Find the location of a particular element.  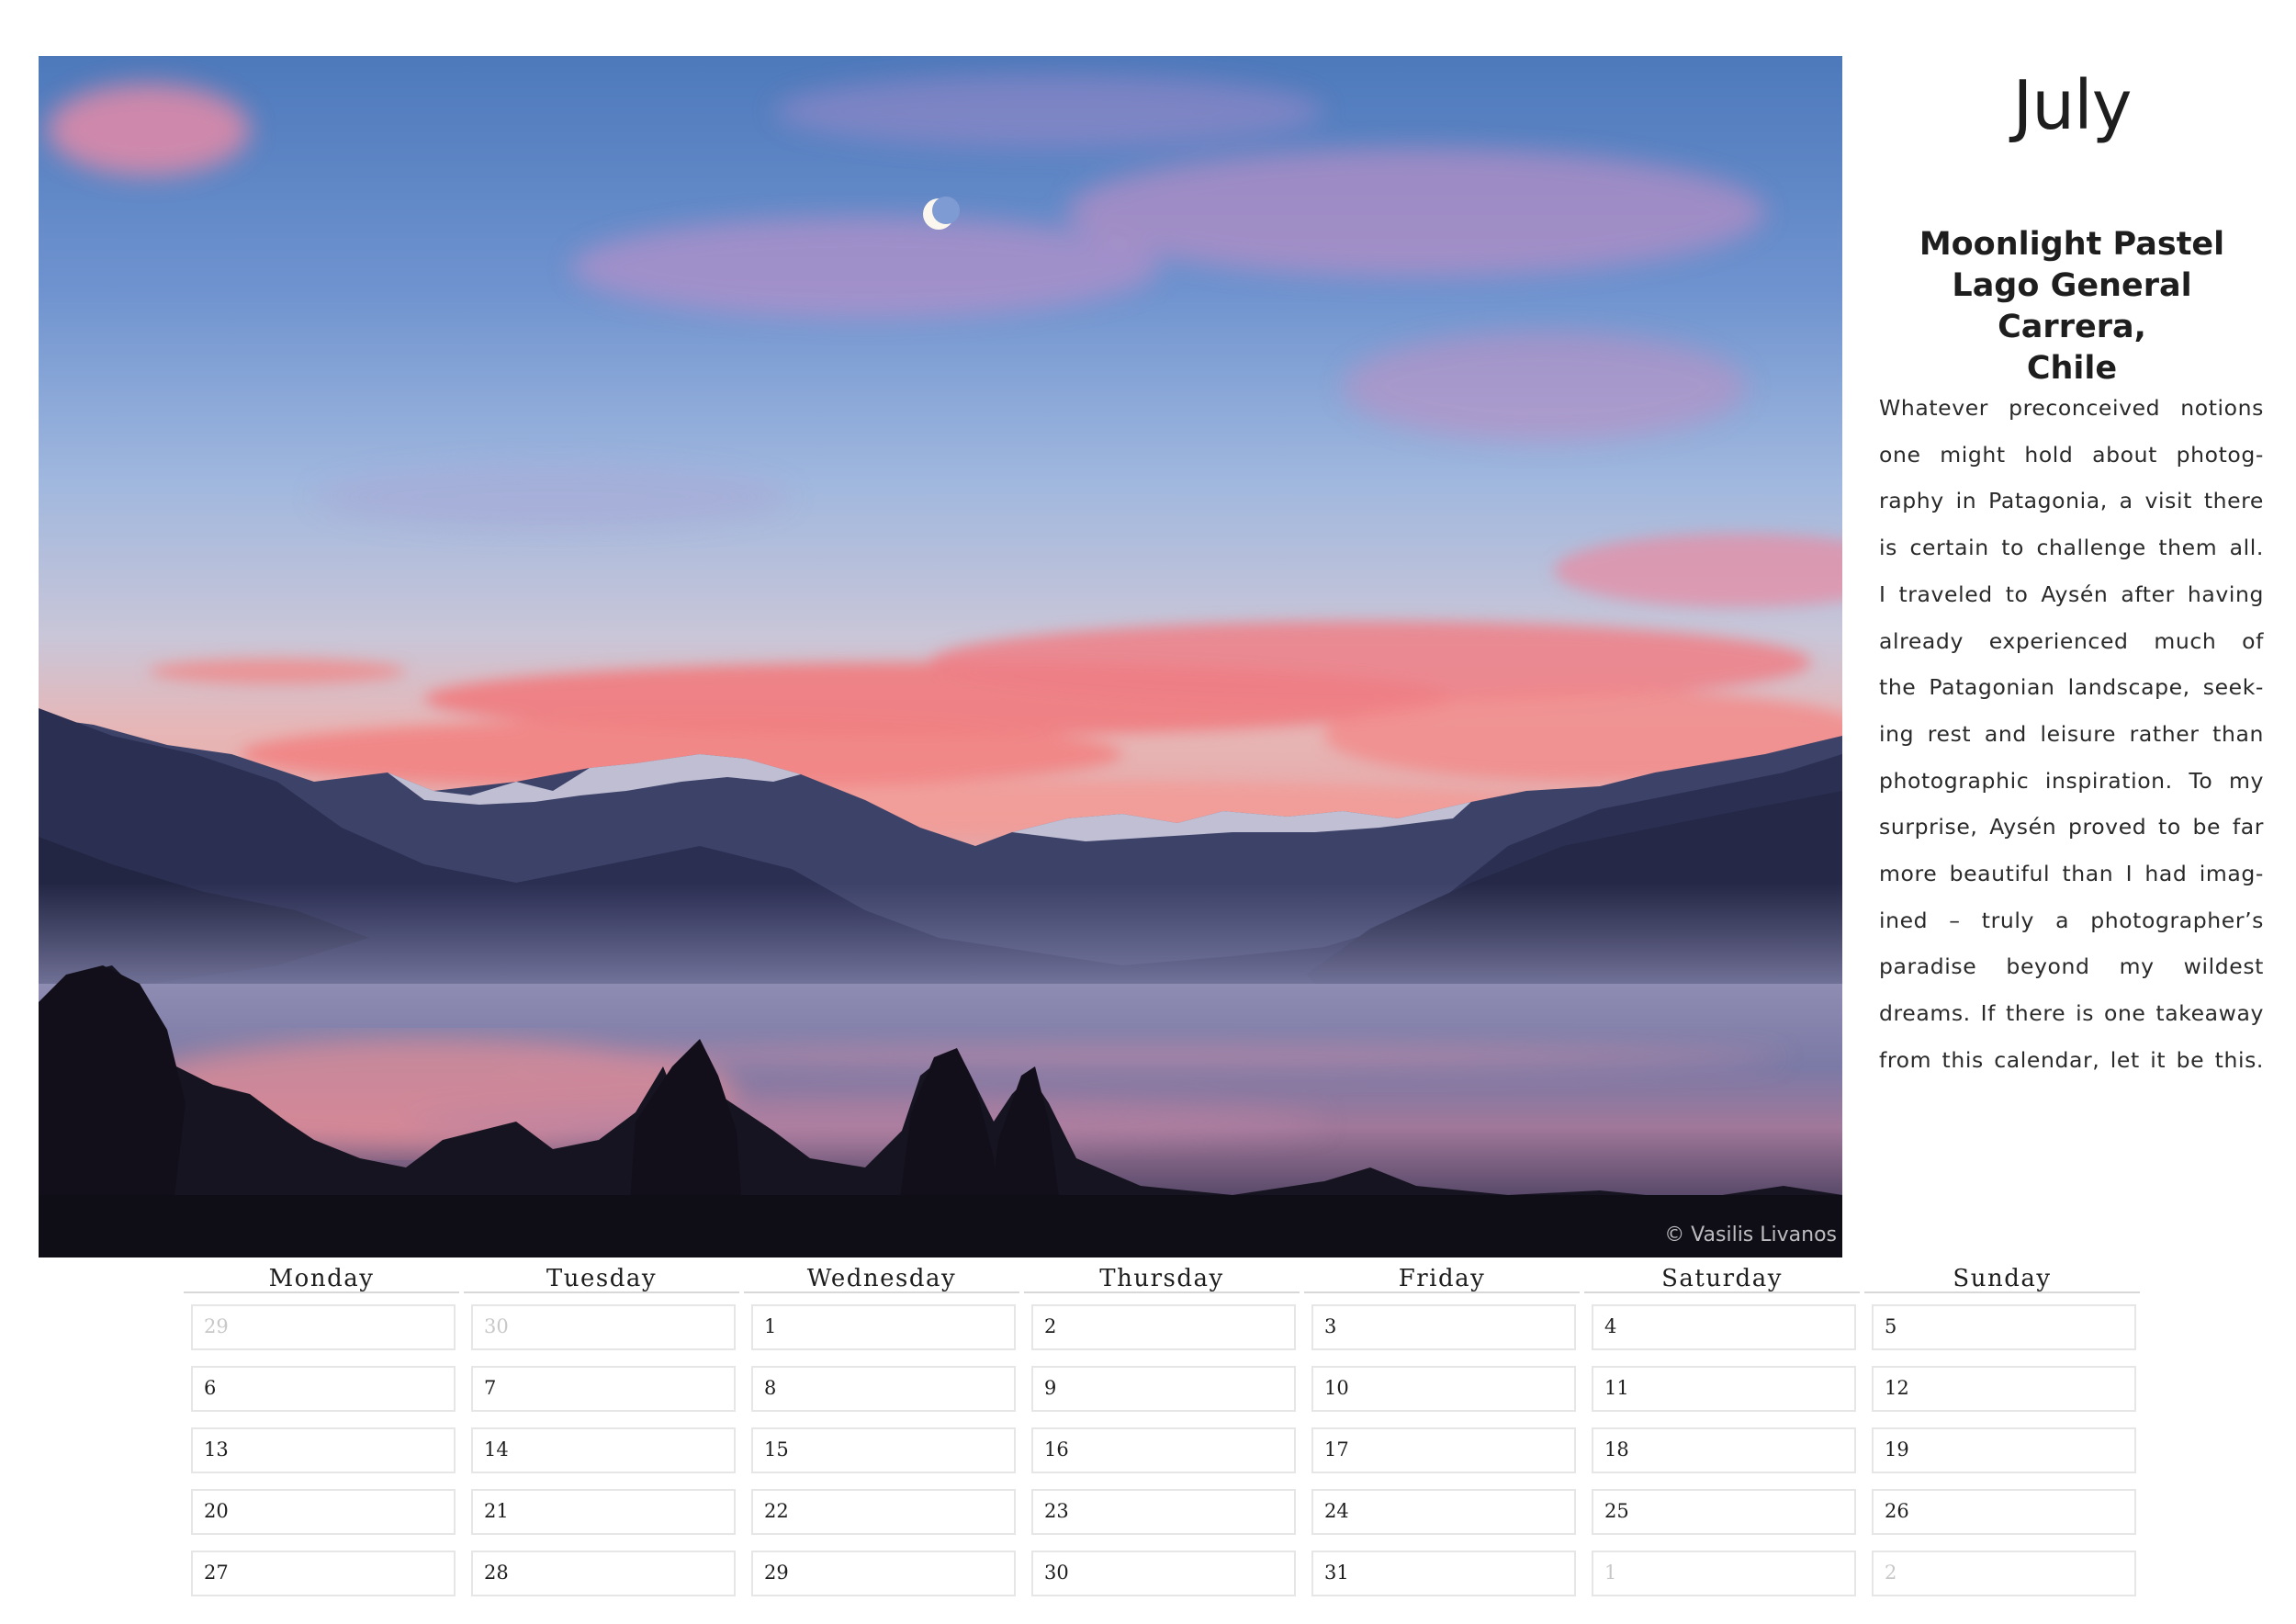

description-line: is certain to challenge them all. is located at coordinates (2071, 548).